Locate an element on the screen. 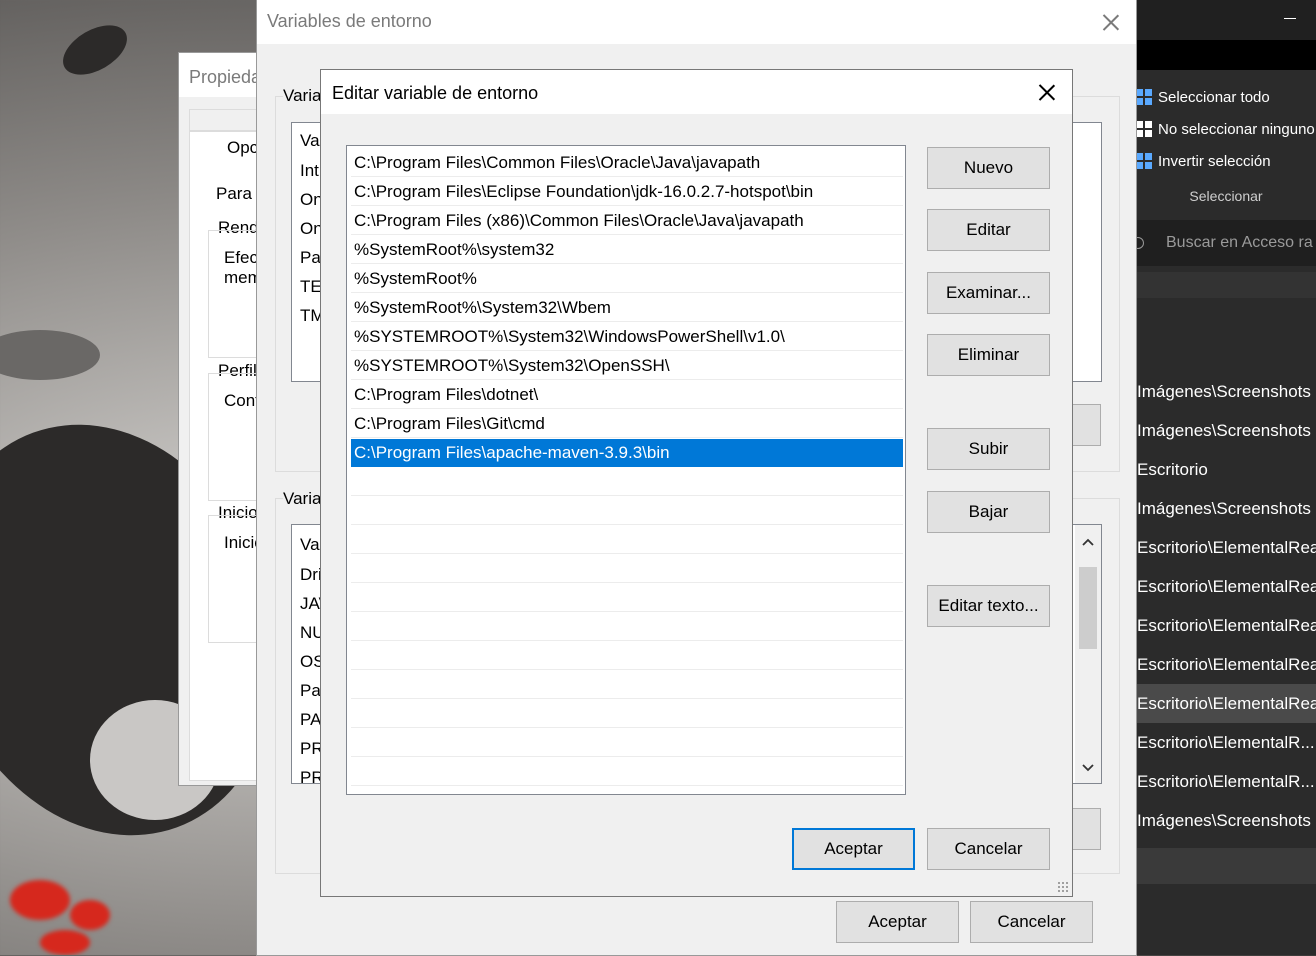 This screenshot has width=1316, height=956. list-item: %SystemRoot%\system32 is located at coordinates (627, 250).